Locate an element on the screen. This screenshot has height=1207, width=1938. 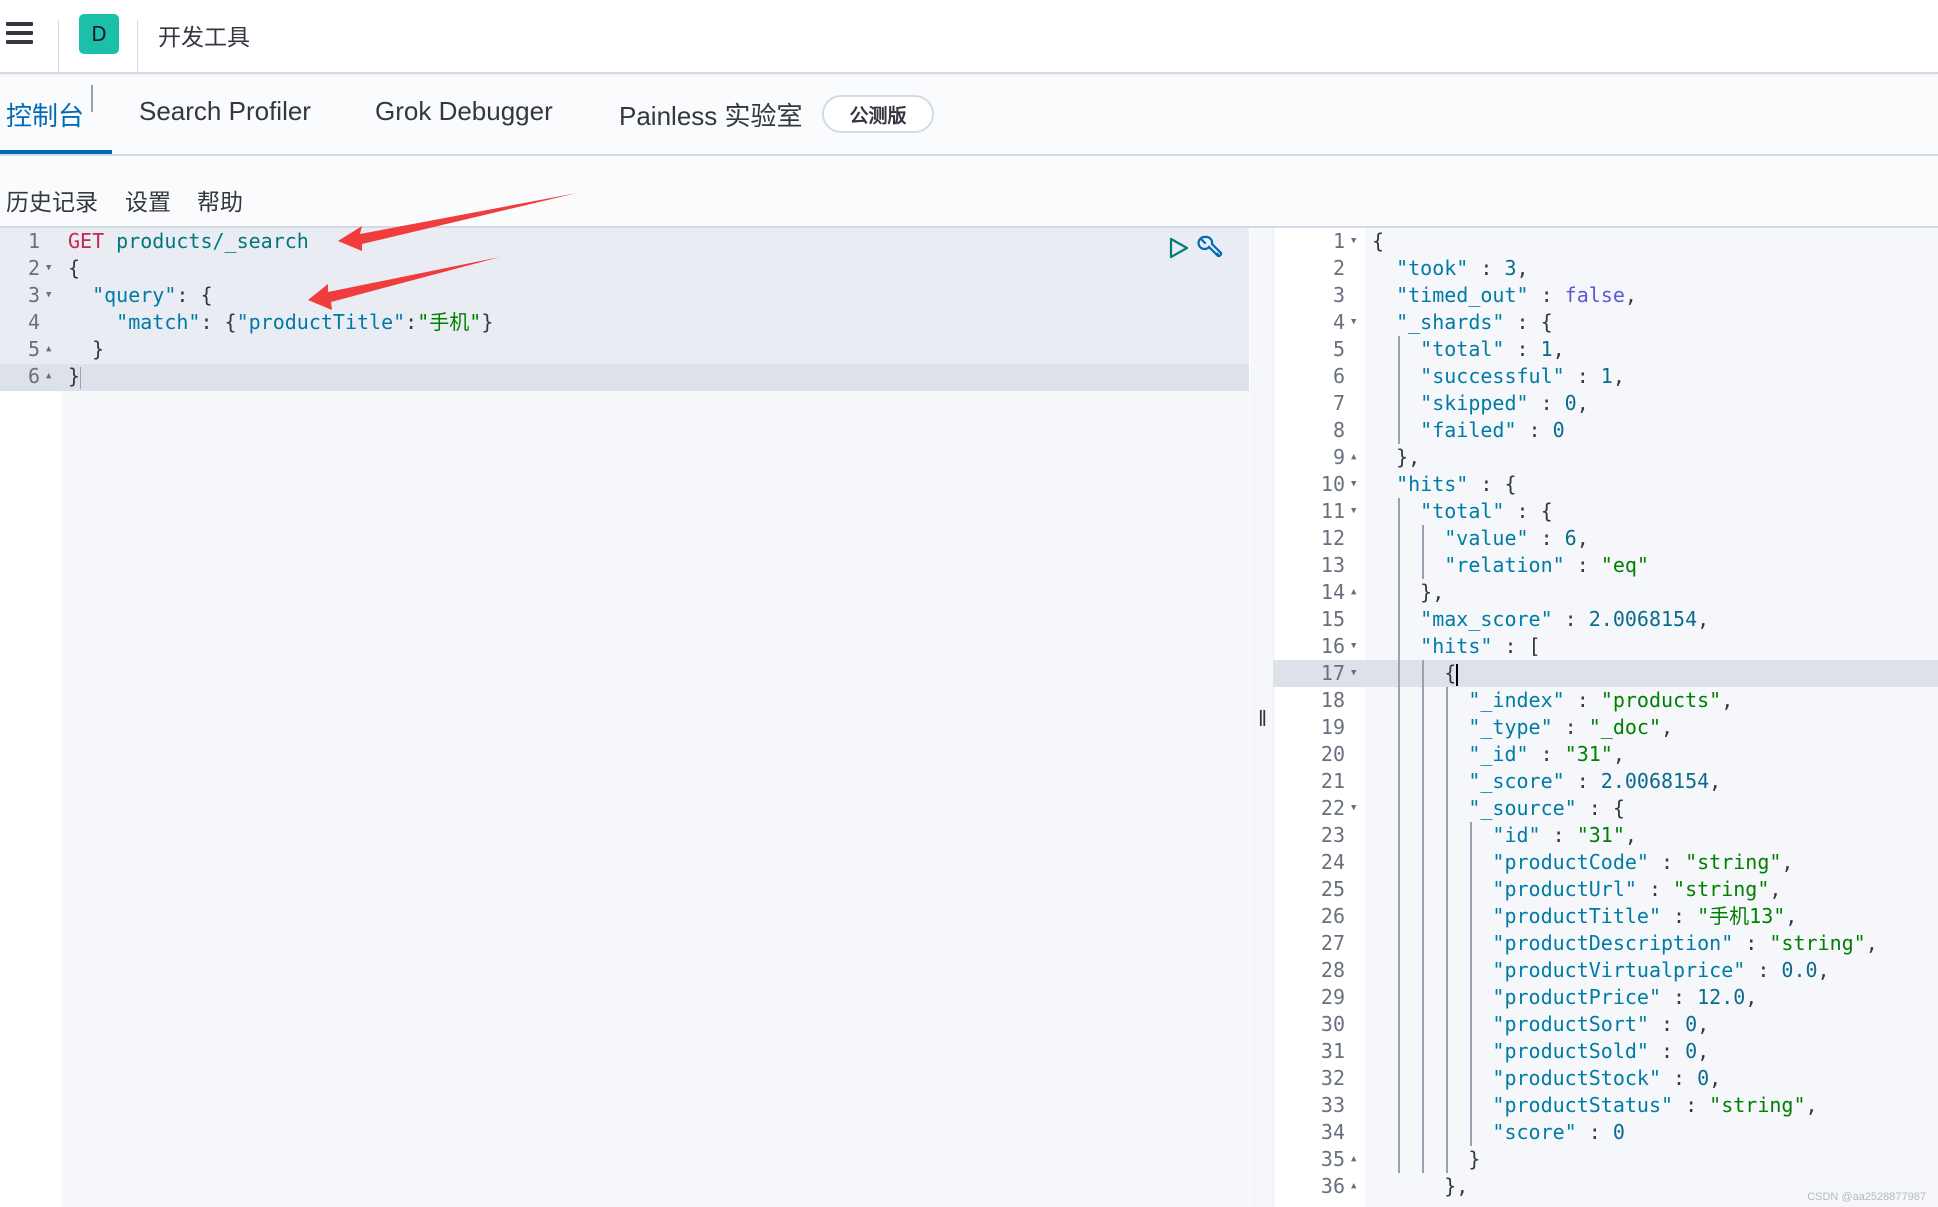
code-token: 6 is located at coordinates (1570, 538).